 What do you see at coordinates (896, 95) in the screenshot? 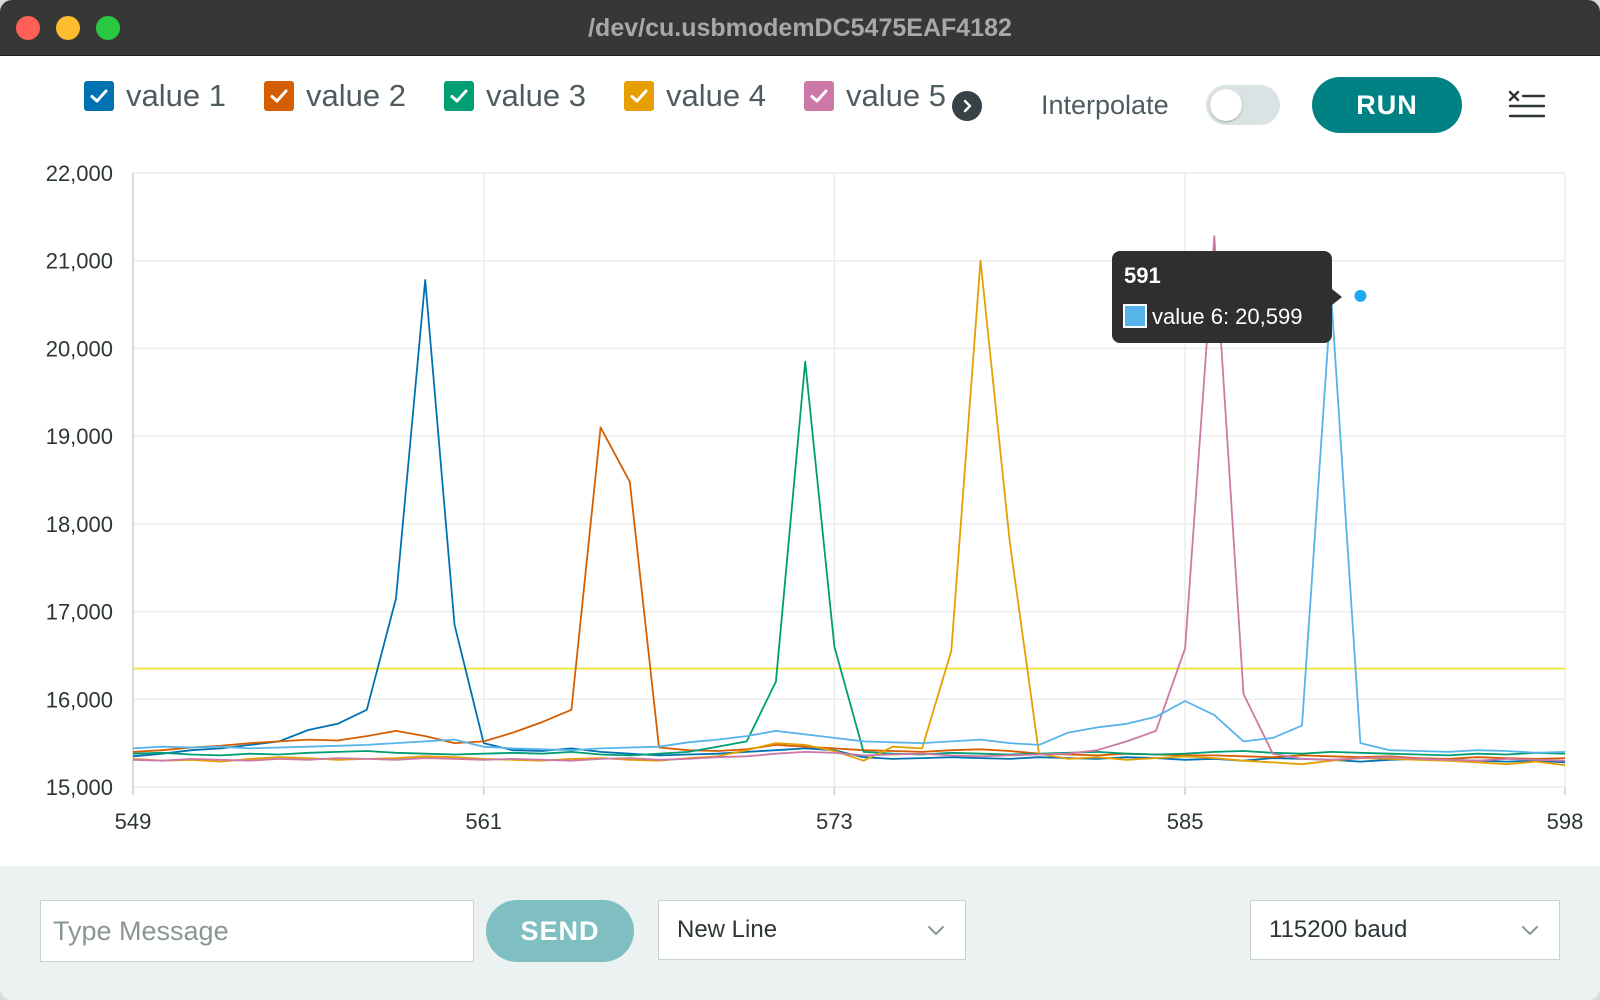
I see `legend-label: value 5` at bounding box center [896, 95].